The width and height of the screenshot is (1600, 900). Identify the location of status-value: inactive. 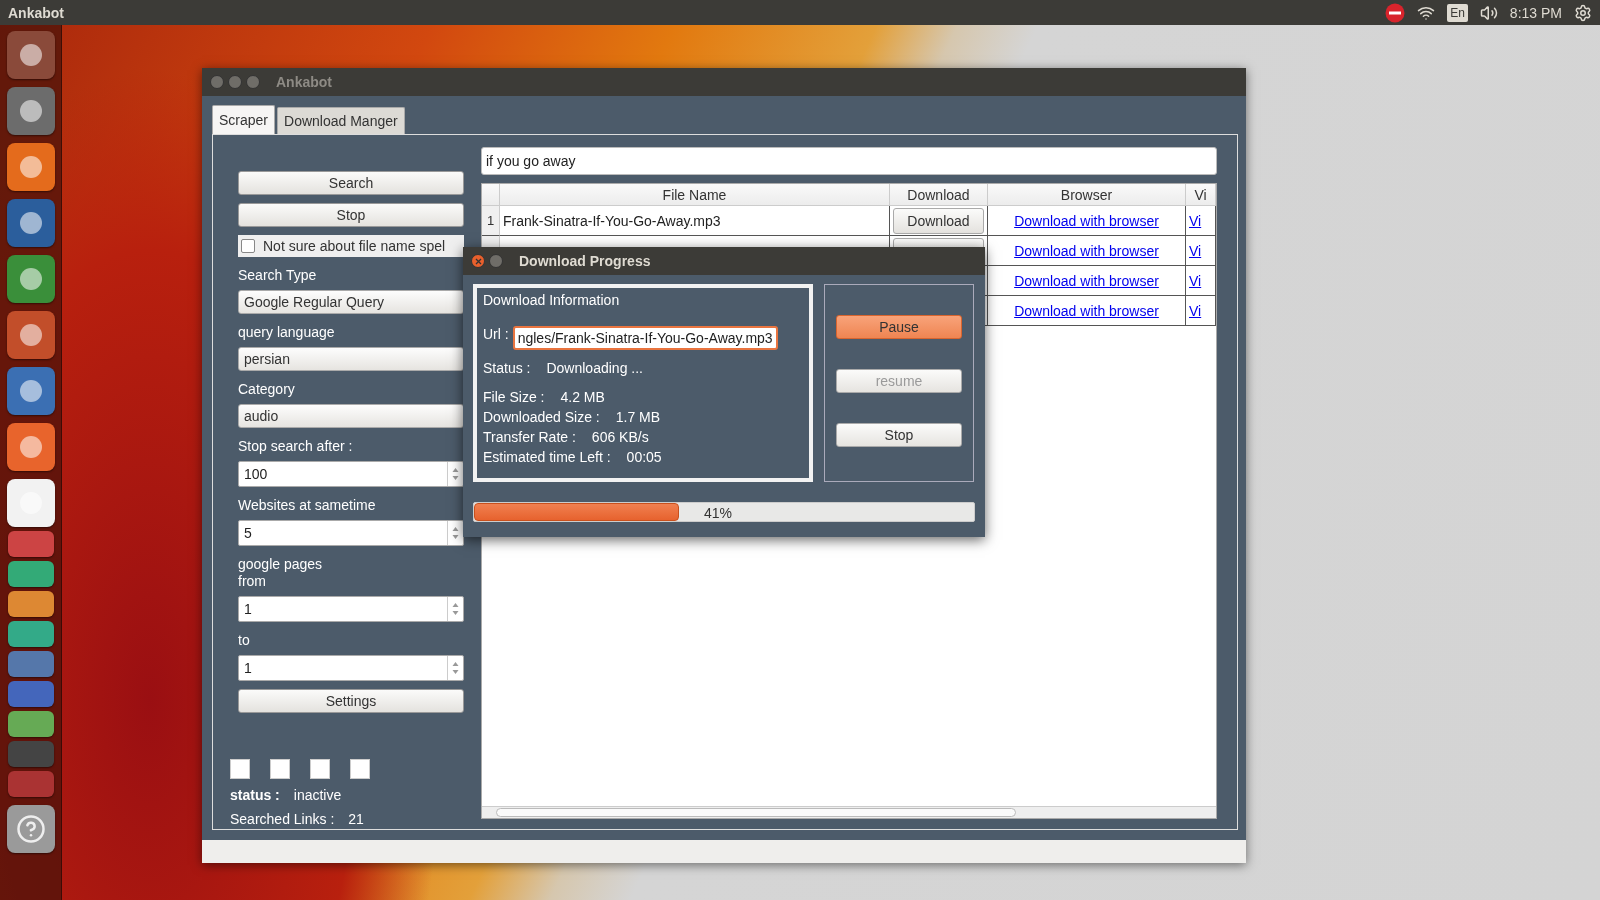
(317, 795).